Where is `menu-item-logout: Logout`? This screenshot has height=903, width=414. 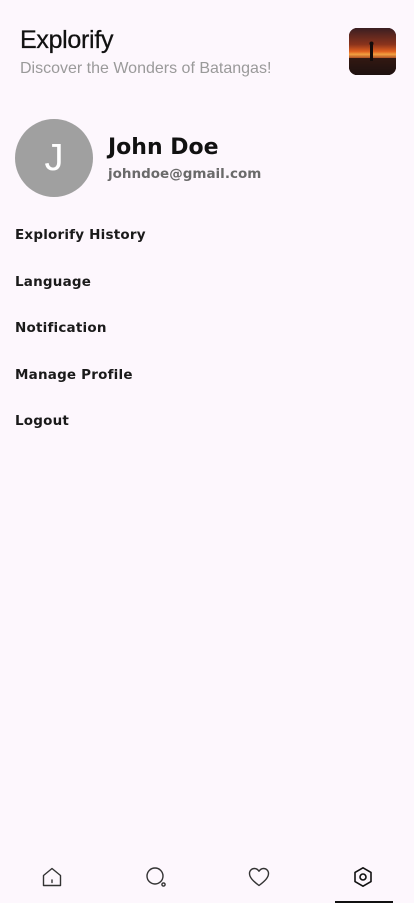
menu-item-logout: Logout is located at coordinates (207, 429).